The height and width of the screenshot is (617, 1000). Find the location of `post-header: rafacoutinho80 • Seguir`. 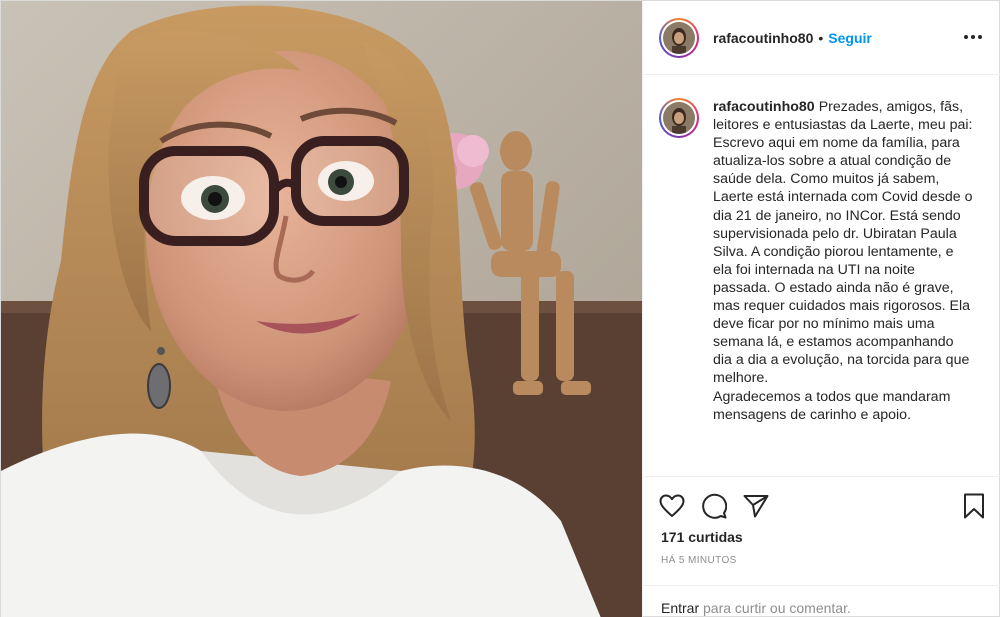

post-header: rafacoutinho80 • Seguir is located at coordinates (821, 38).